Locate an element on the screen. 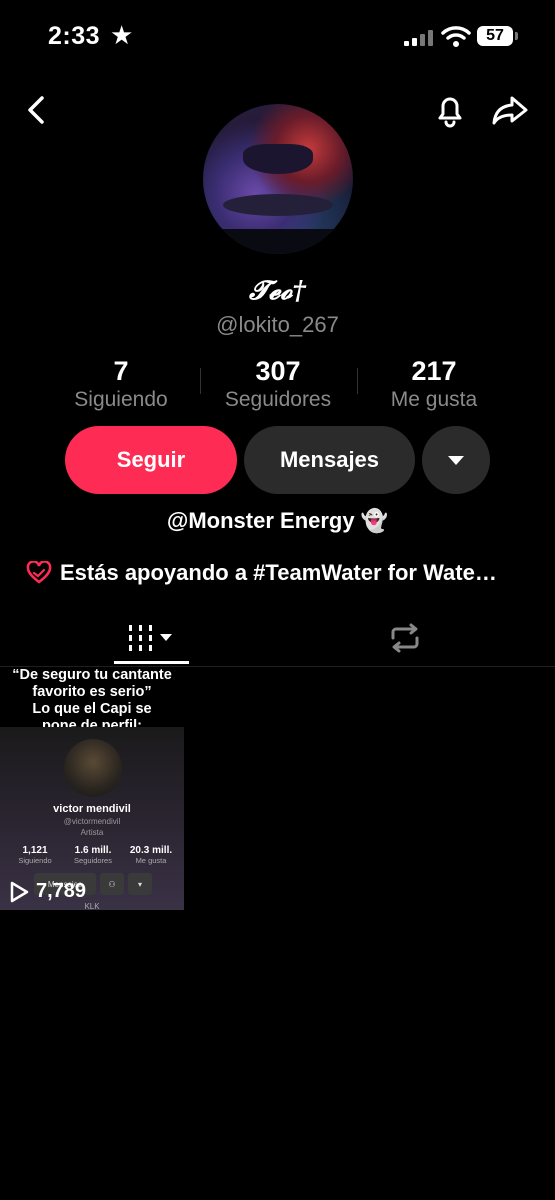  star-icon: ★ is located at coordinates (122, 35).